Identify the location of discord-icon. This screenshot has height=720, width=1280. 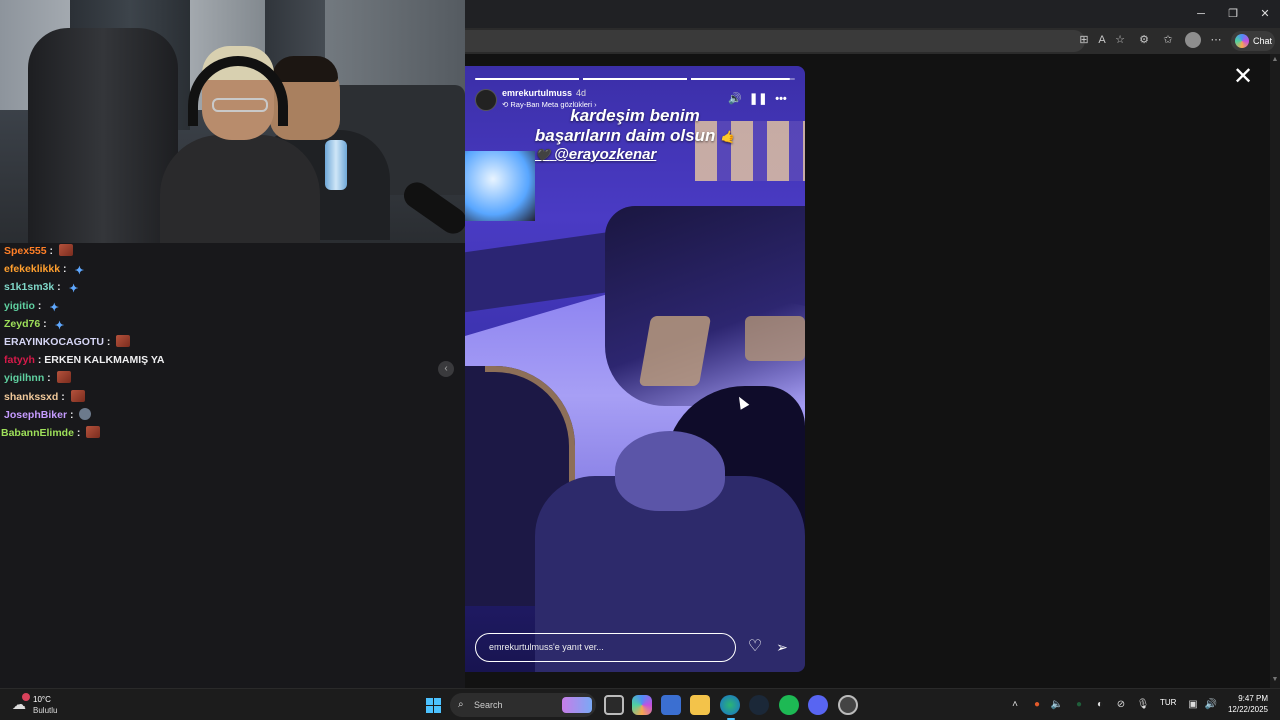
(818, 705).